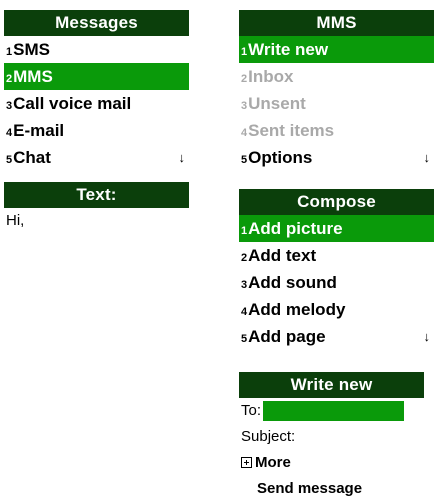 Image resolution: width=437 pixels, height=502 pixels. I want to click on more-option: More, so click(331, 463).